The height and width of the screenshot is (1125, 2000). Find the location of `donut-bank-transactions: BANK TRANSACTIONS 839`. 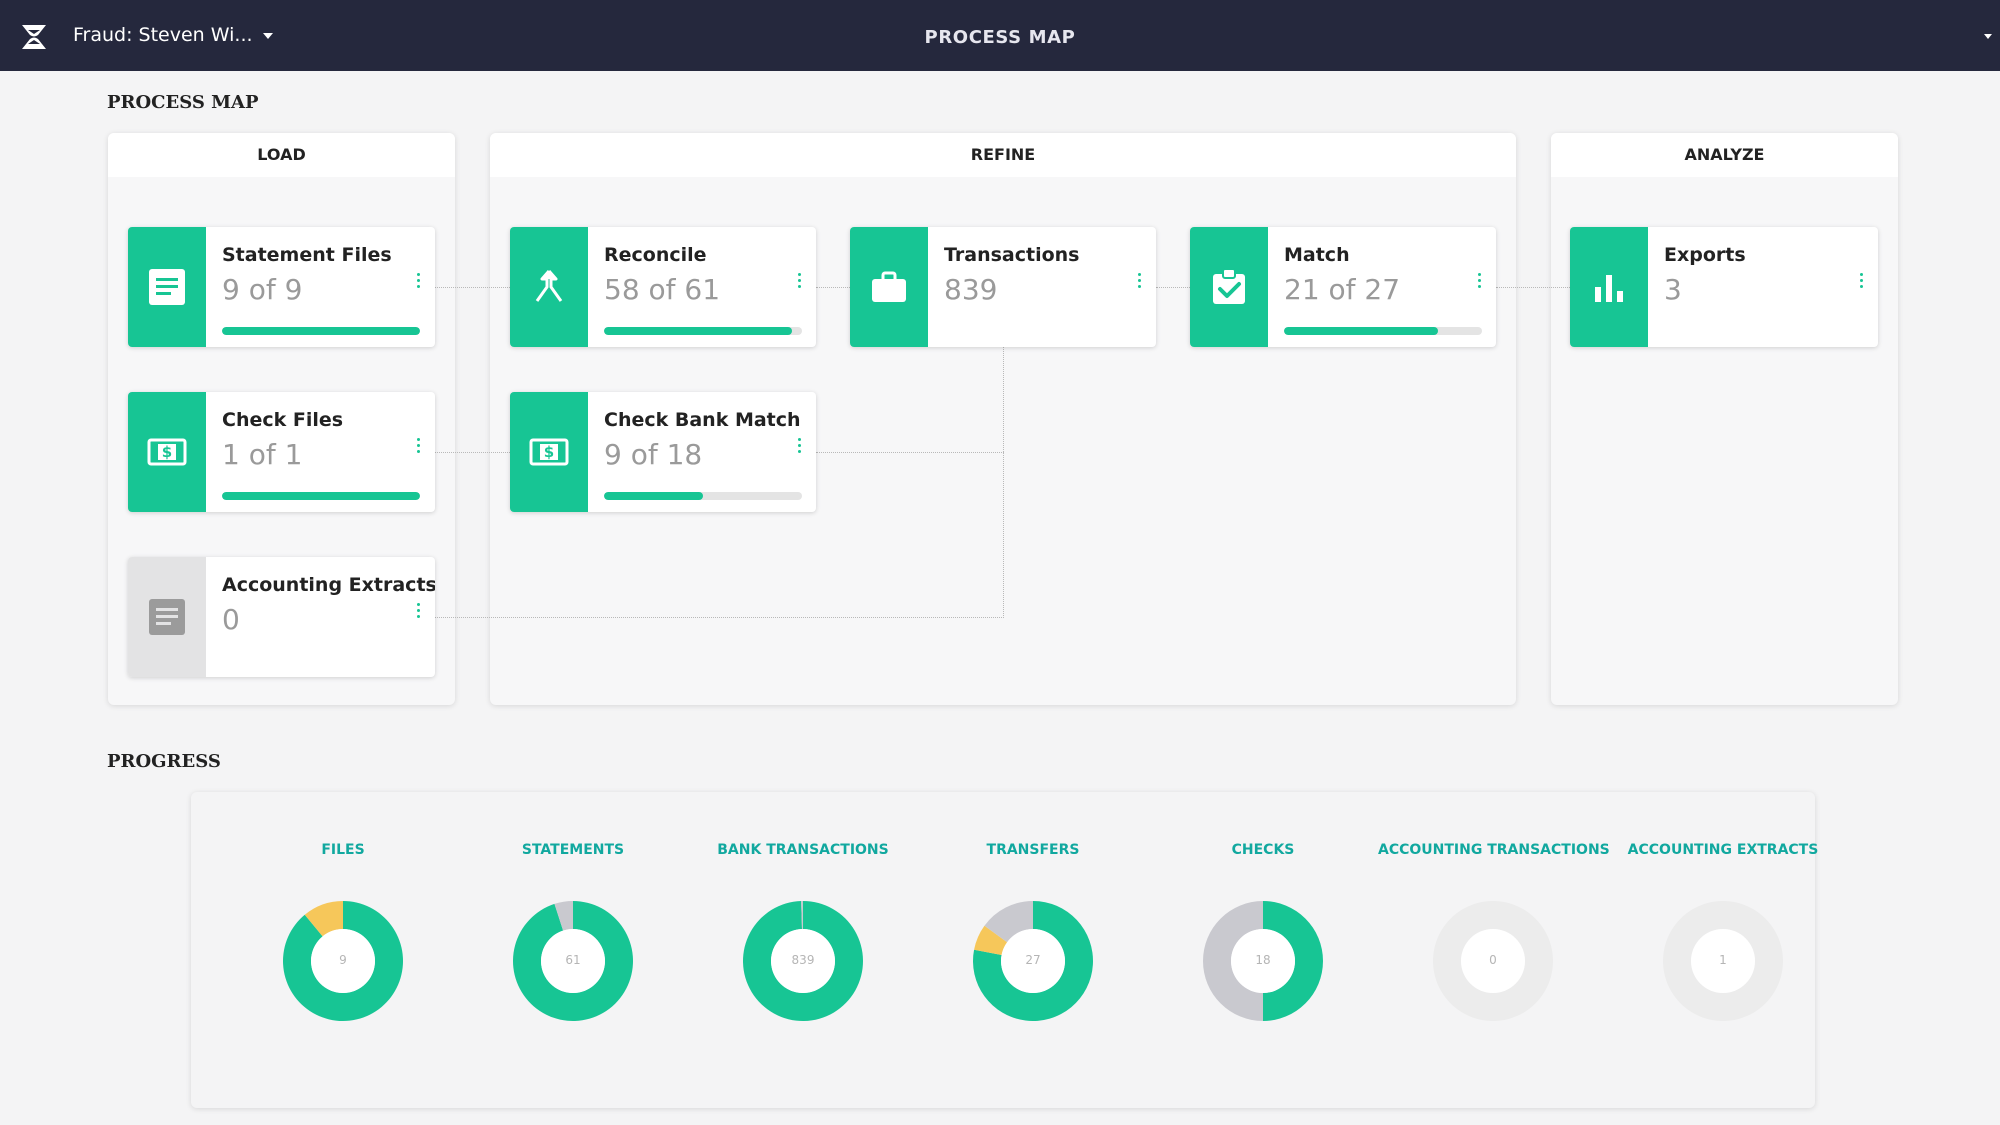

donut-bank-transactions: BANK TRANSACTIONS 839 is located at coordinates (803, 950).